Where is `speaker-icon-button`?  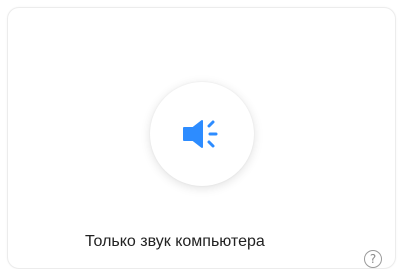 speaker-icon-button is located at coordinates (202, 134).